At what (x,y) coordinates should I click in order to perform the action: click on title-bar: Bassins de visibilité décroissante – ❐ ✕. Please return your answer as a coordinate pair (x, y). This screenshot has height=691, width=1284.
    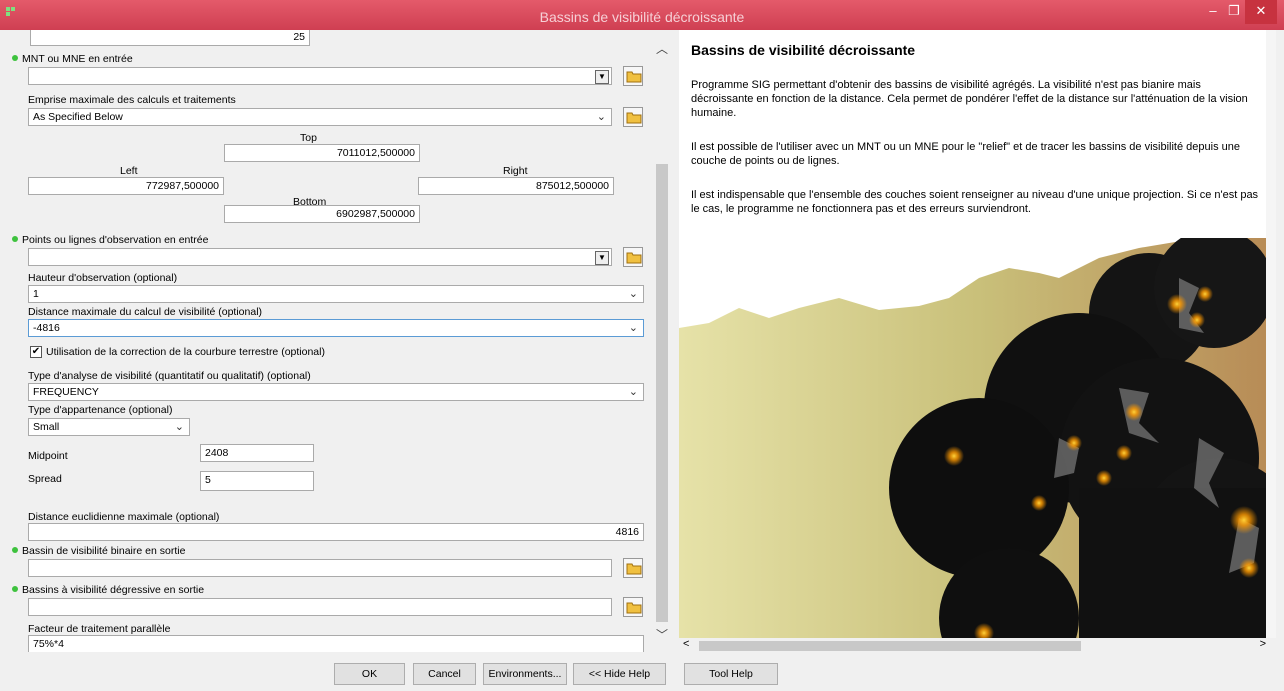
    Looking at the image, I should click on (642, 15).